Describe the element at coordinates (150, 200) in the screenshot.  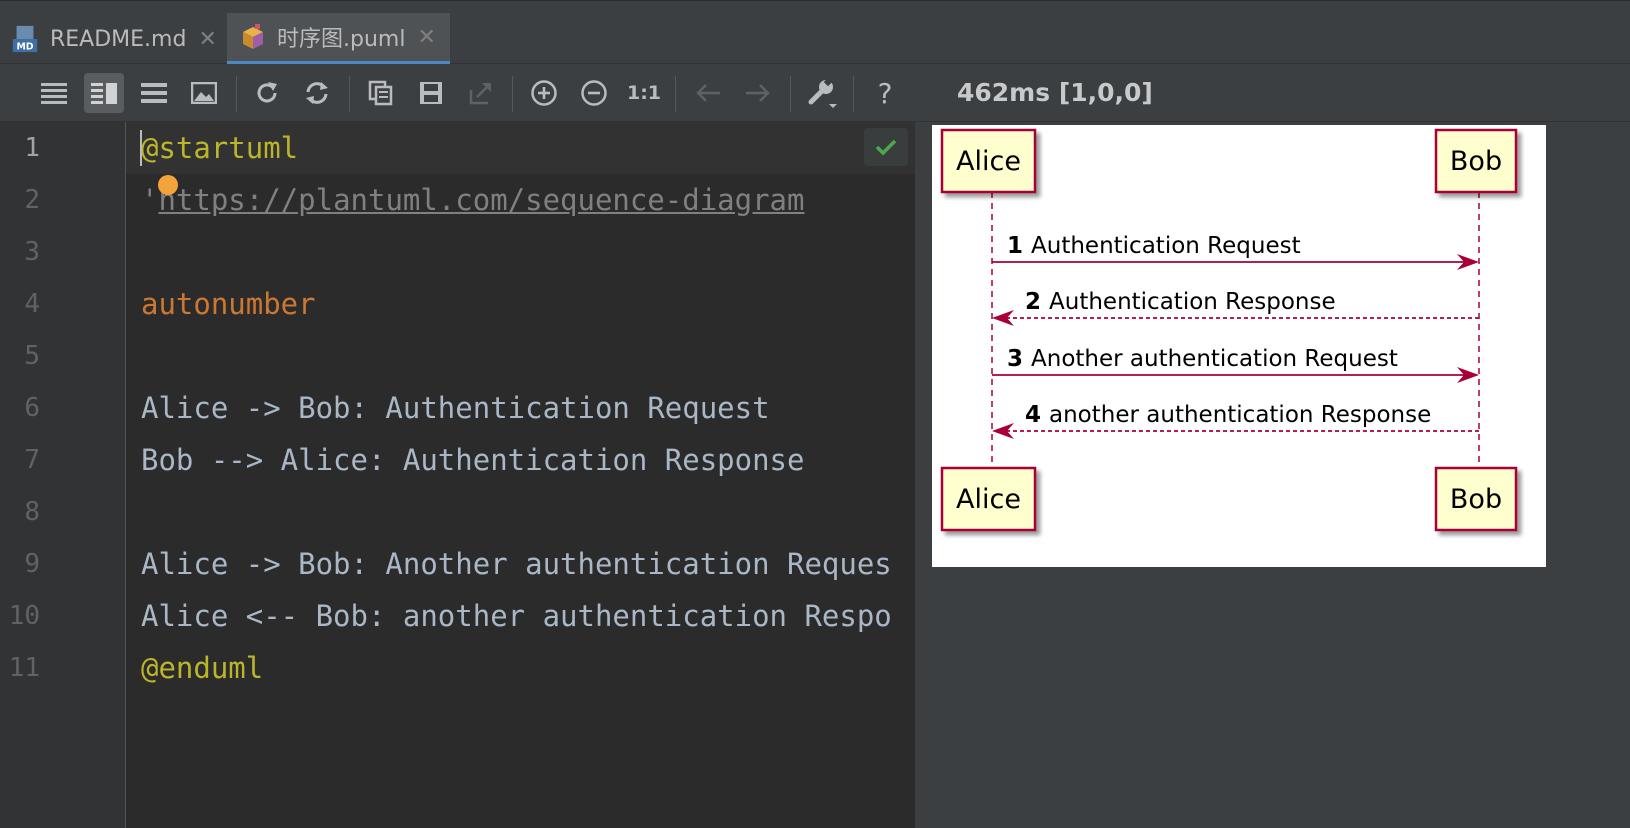
I see `code-text: '` at that location.